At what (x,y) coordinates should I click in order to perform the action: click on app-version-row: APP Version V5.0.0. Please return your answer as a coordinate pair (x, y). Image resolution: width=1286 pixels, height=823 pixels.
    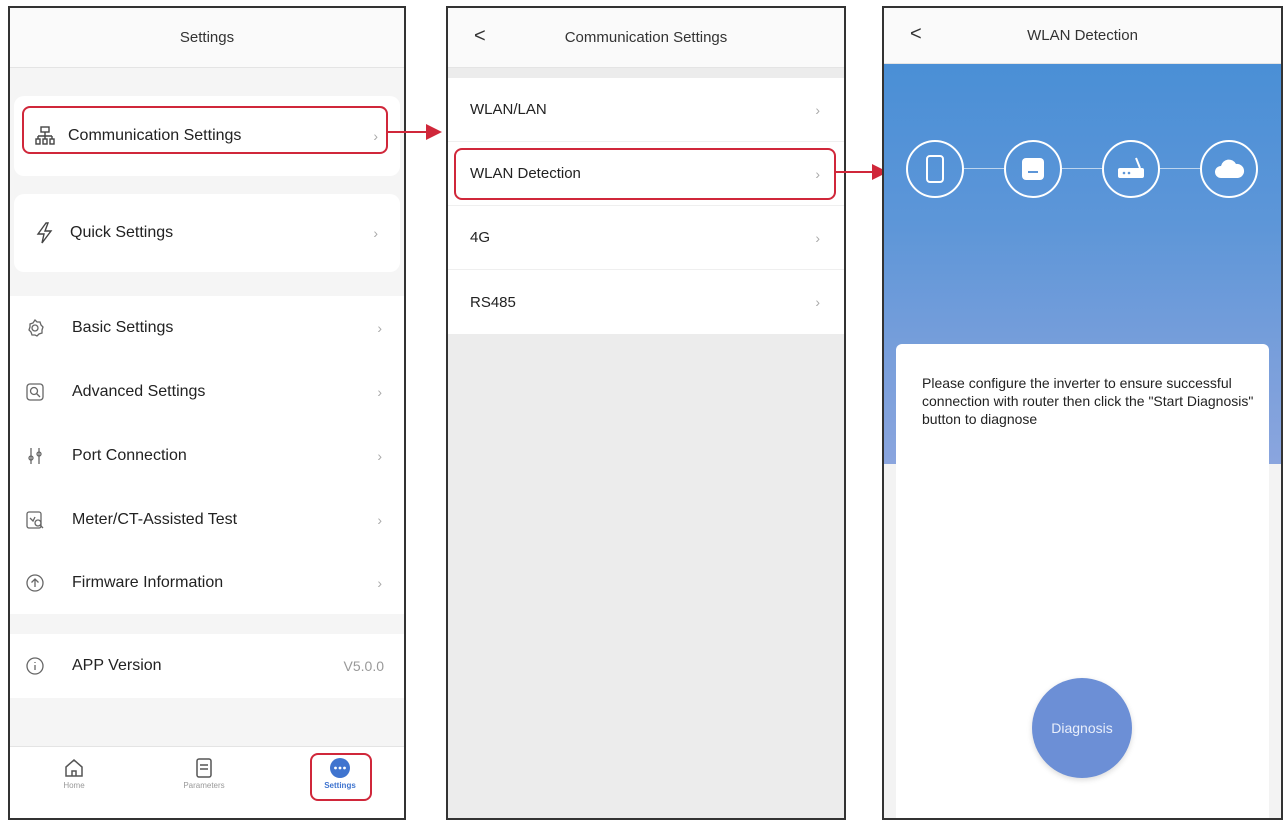
    Looking at the image, I should click on (207, 666).